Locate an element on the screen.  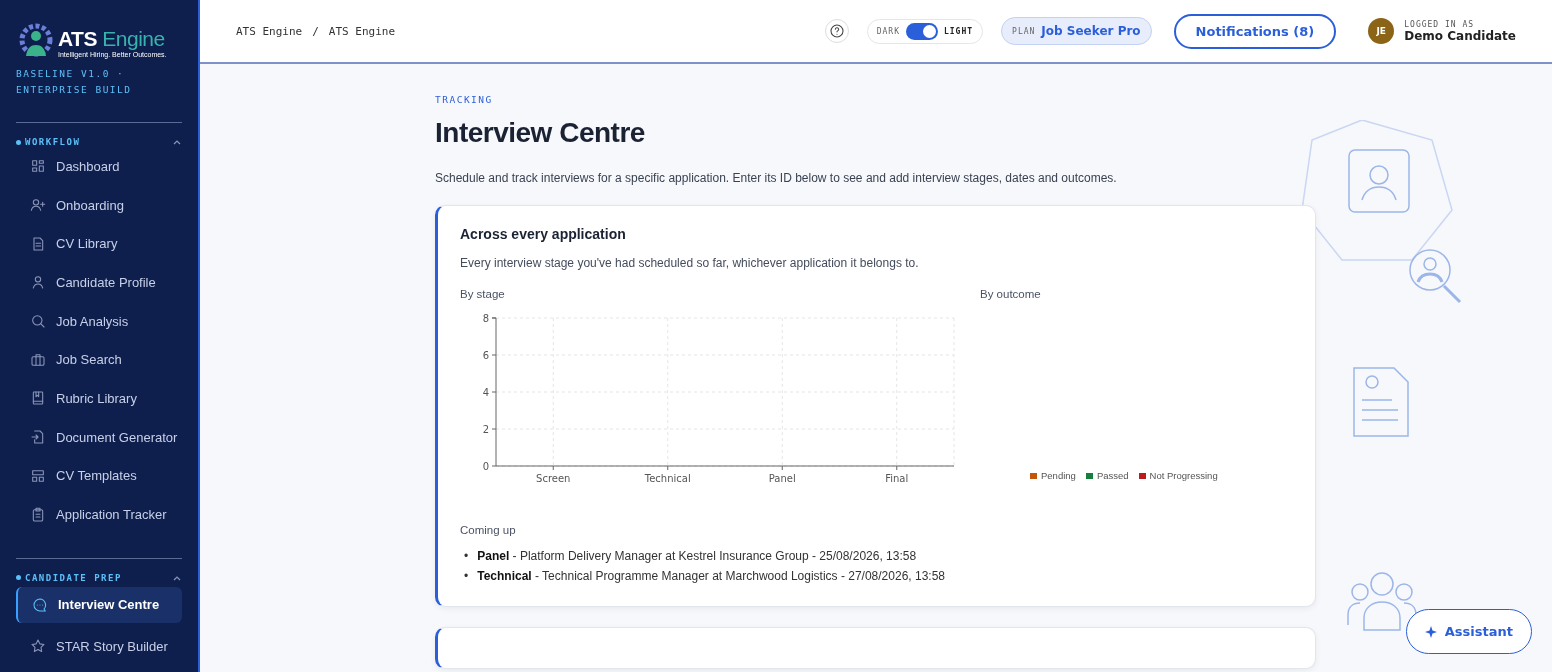
breadcrumb-link: ATS Engine is located at coordinates (269, 31).